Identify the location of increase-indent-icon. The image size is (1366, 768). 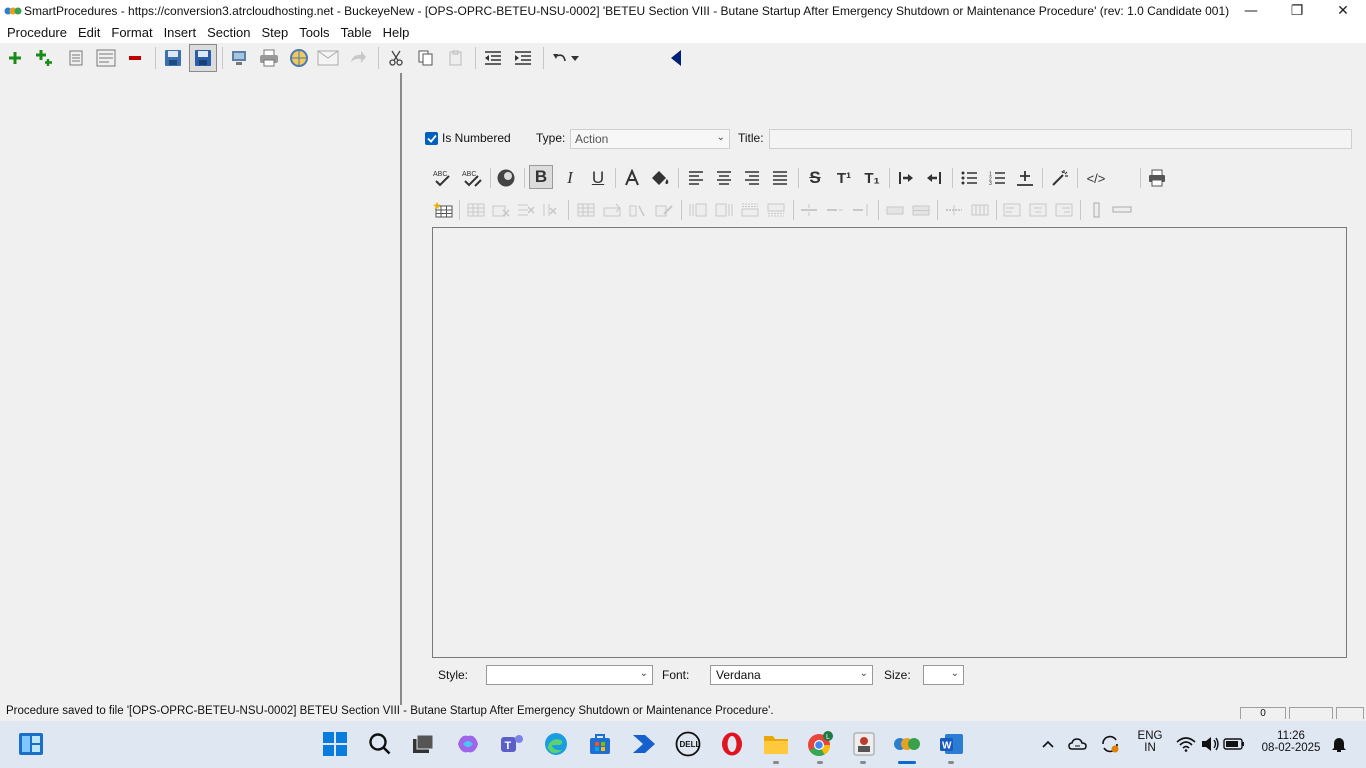
(906, 178).